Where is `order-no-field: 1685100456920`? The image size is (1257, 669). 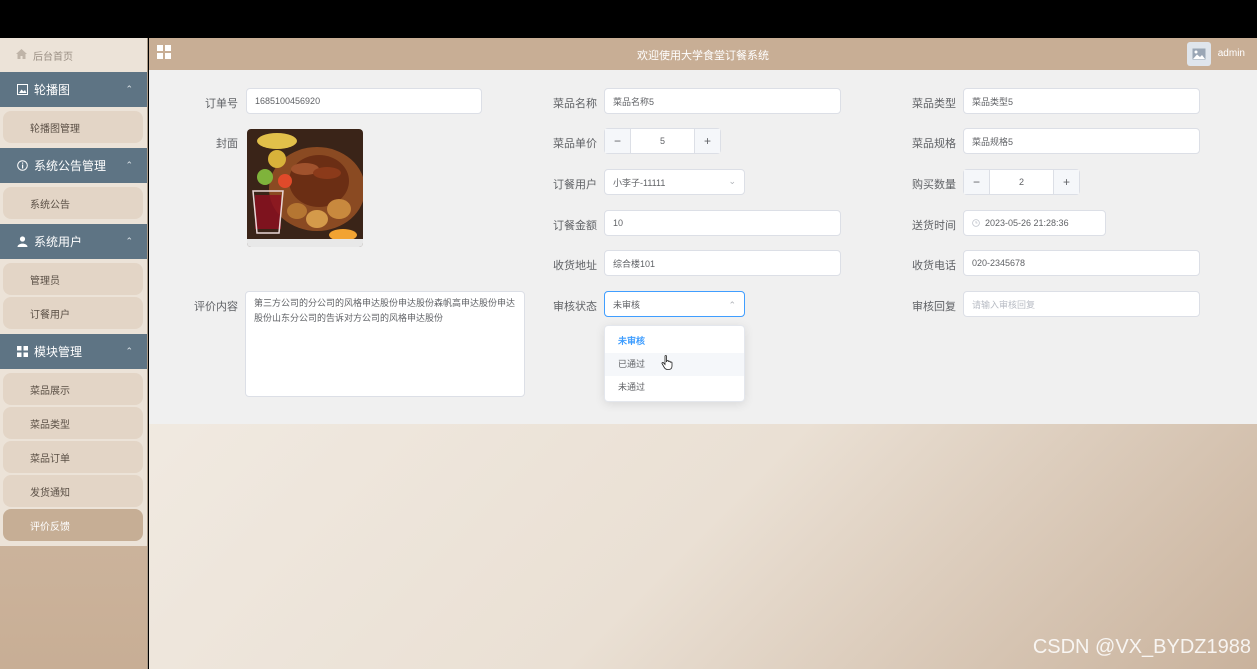
order-no-field: 1685100456920 is located at coordinates (364, 101).